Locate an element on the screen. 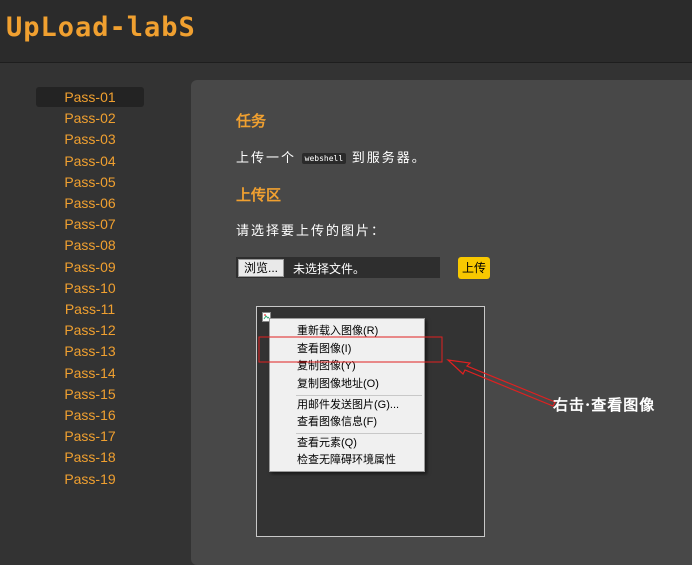 The width and height of the screenshot is (692, 565). annotation-arrow is located at coordinates (501, 383).